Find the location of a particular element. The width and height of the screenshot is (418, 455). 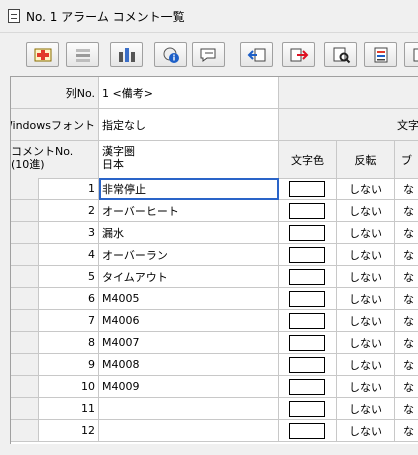

comment-cell: M4008 is located at coordinates (189, 365).